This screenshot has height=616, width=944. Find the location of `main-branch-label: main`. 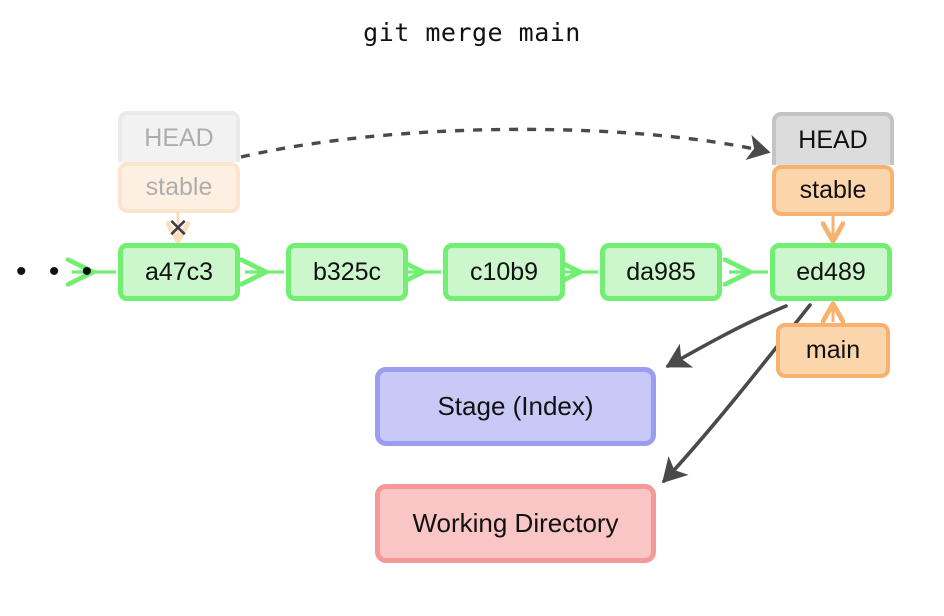

main-branch-label: main is located at coordinates (833, 350).